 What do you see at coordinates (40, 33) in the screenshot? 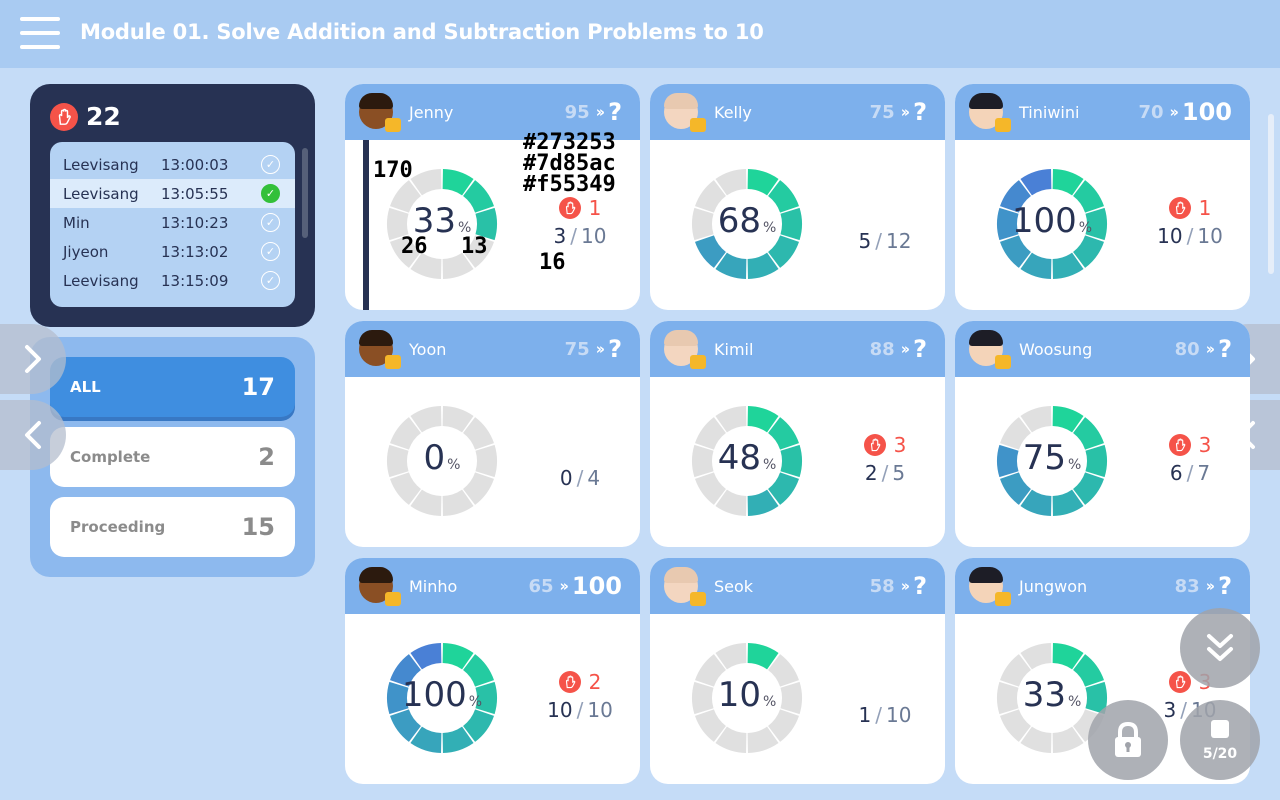
I see `menu-icon` at bounding box center [40, 33].